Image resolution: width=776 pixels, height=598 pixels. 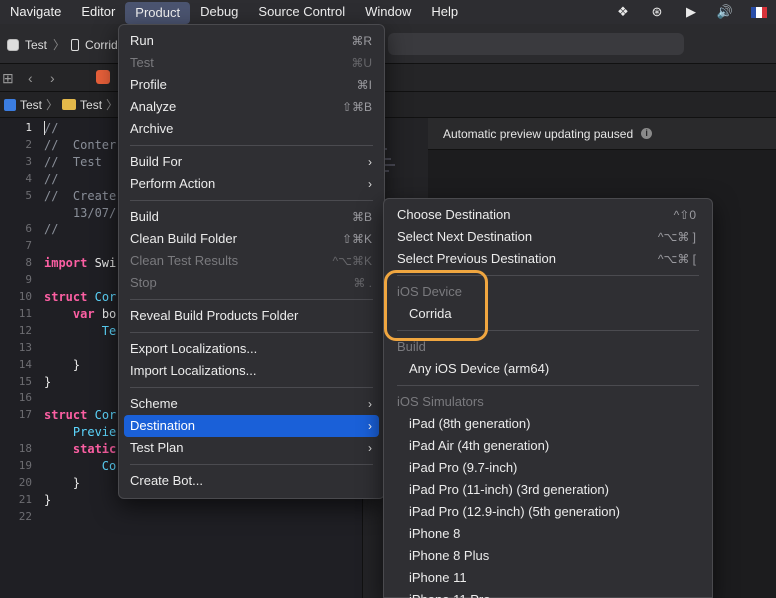 I want to click on menu-item-archive: Archive, so click(x=251, y=129).